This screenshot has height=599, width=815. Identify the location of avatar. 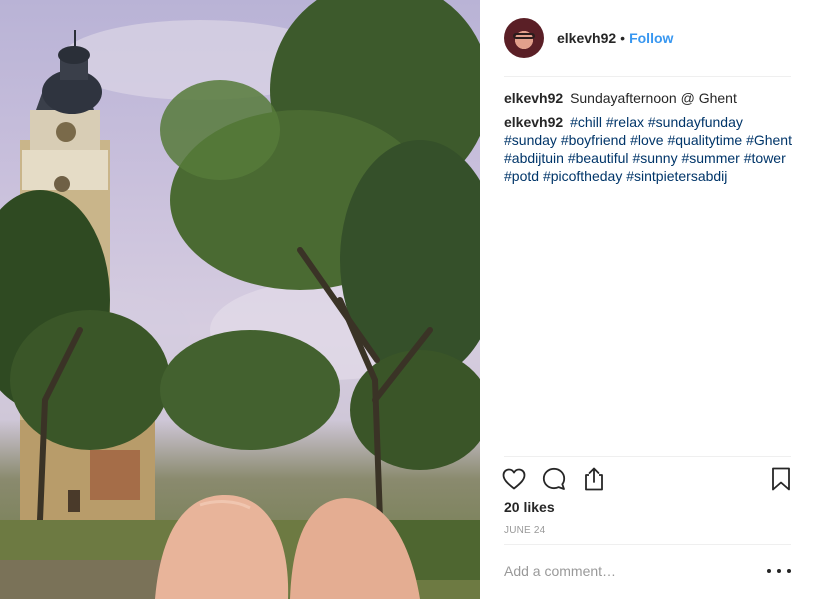
(524, 38).